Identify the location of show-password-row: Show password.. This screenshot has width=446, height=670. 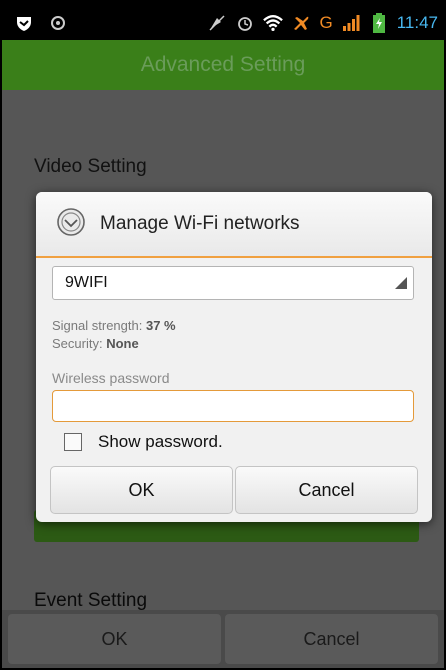
(143, 442).